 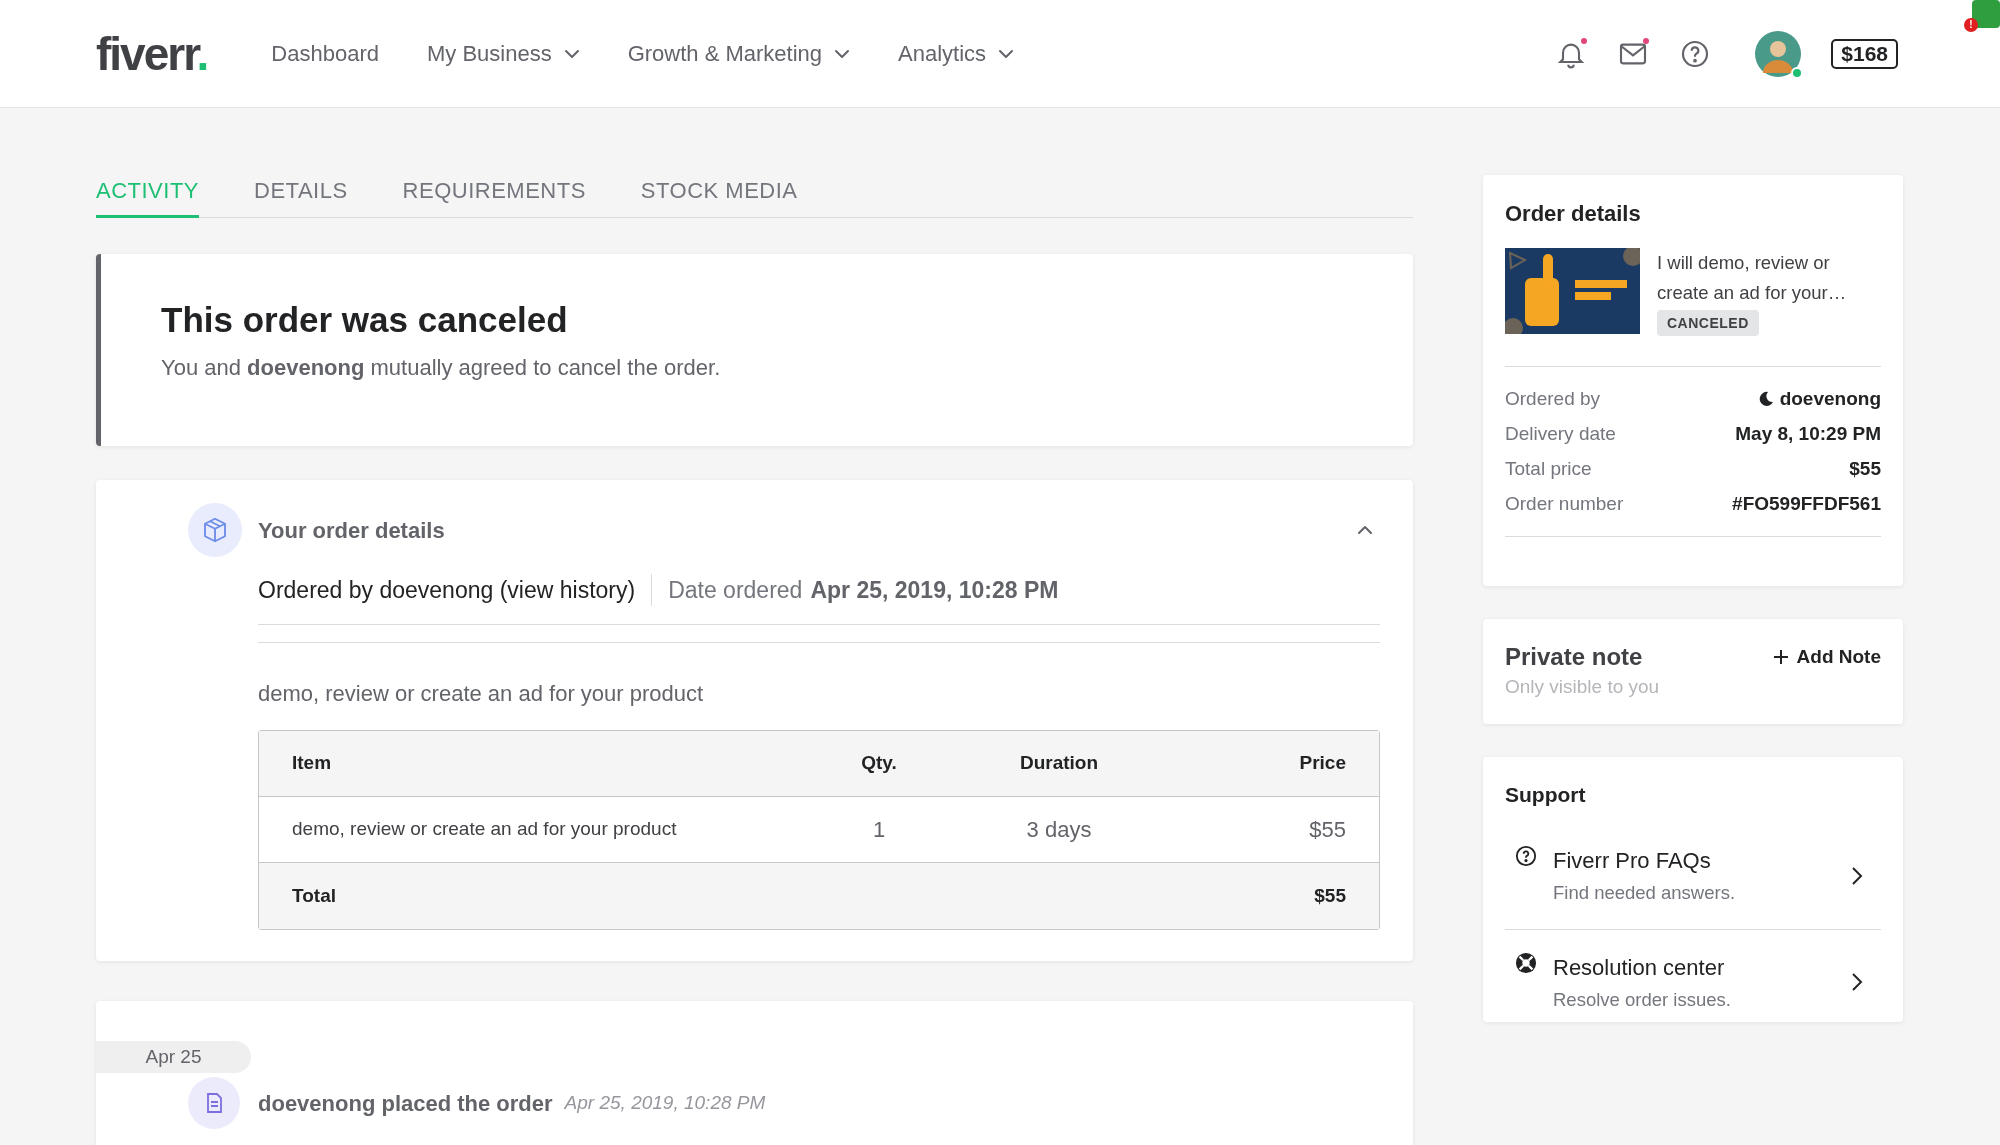 I want to click on total-label: Total, so click(x=314, y=895).